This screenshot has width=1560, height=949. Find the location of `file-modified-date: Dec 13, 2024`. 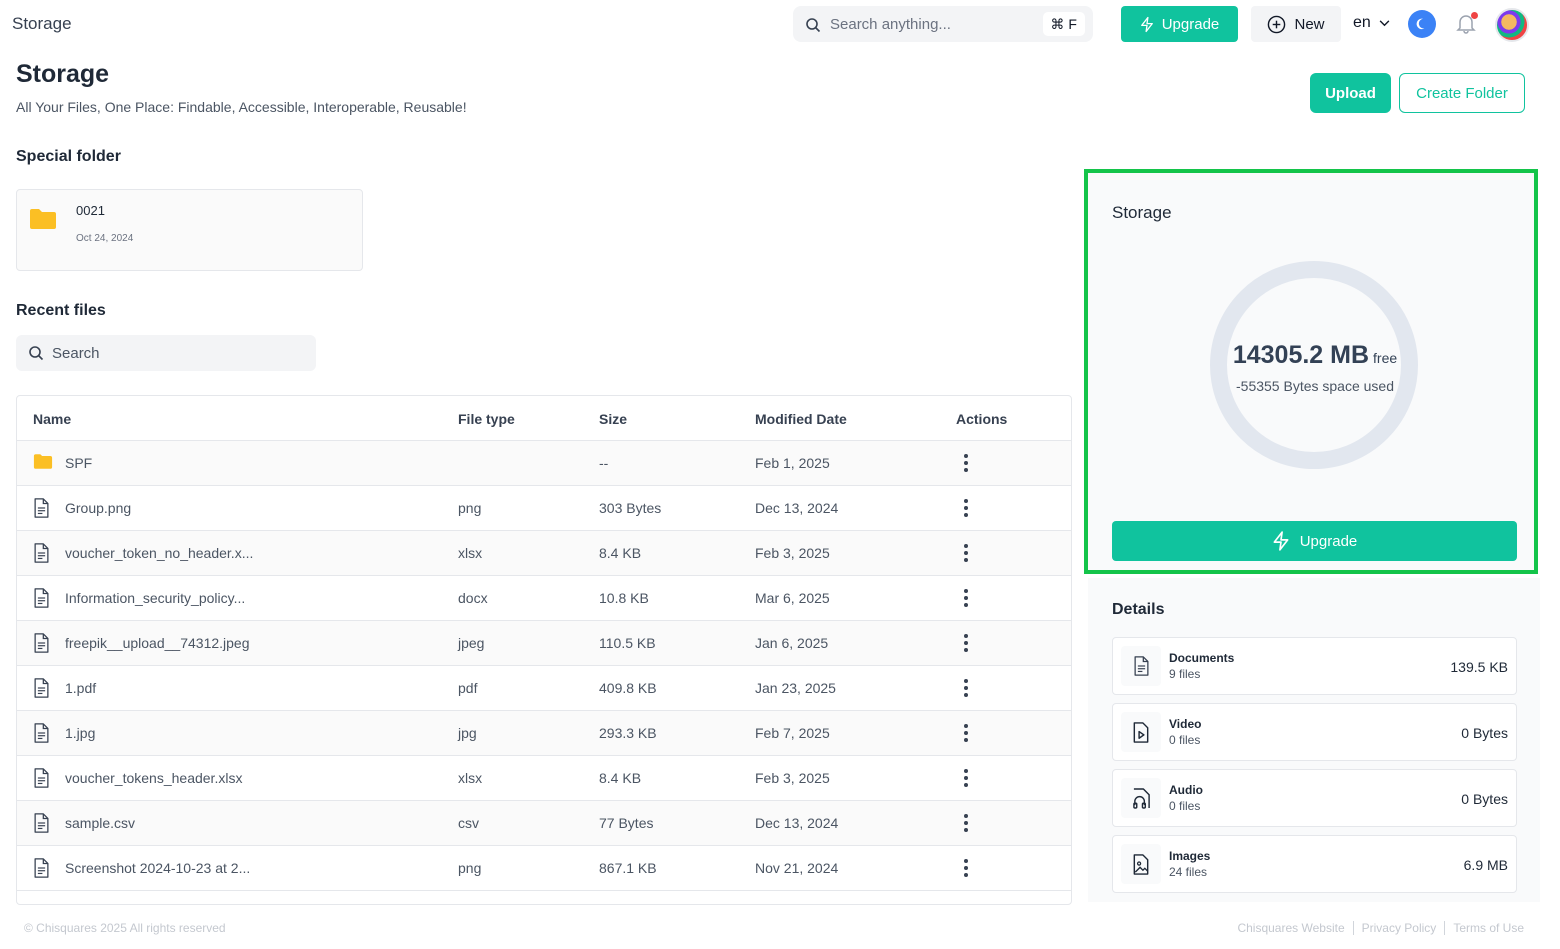

file-modified-date: Dec 13, 2024 is located at coordinates (797, 823).